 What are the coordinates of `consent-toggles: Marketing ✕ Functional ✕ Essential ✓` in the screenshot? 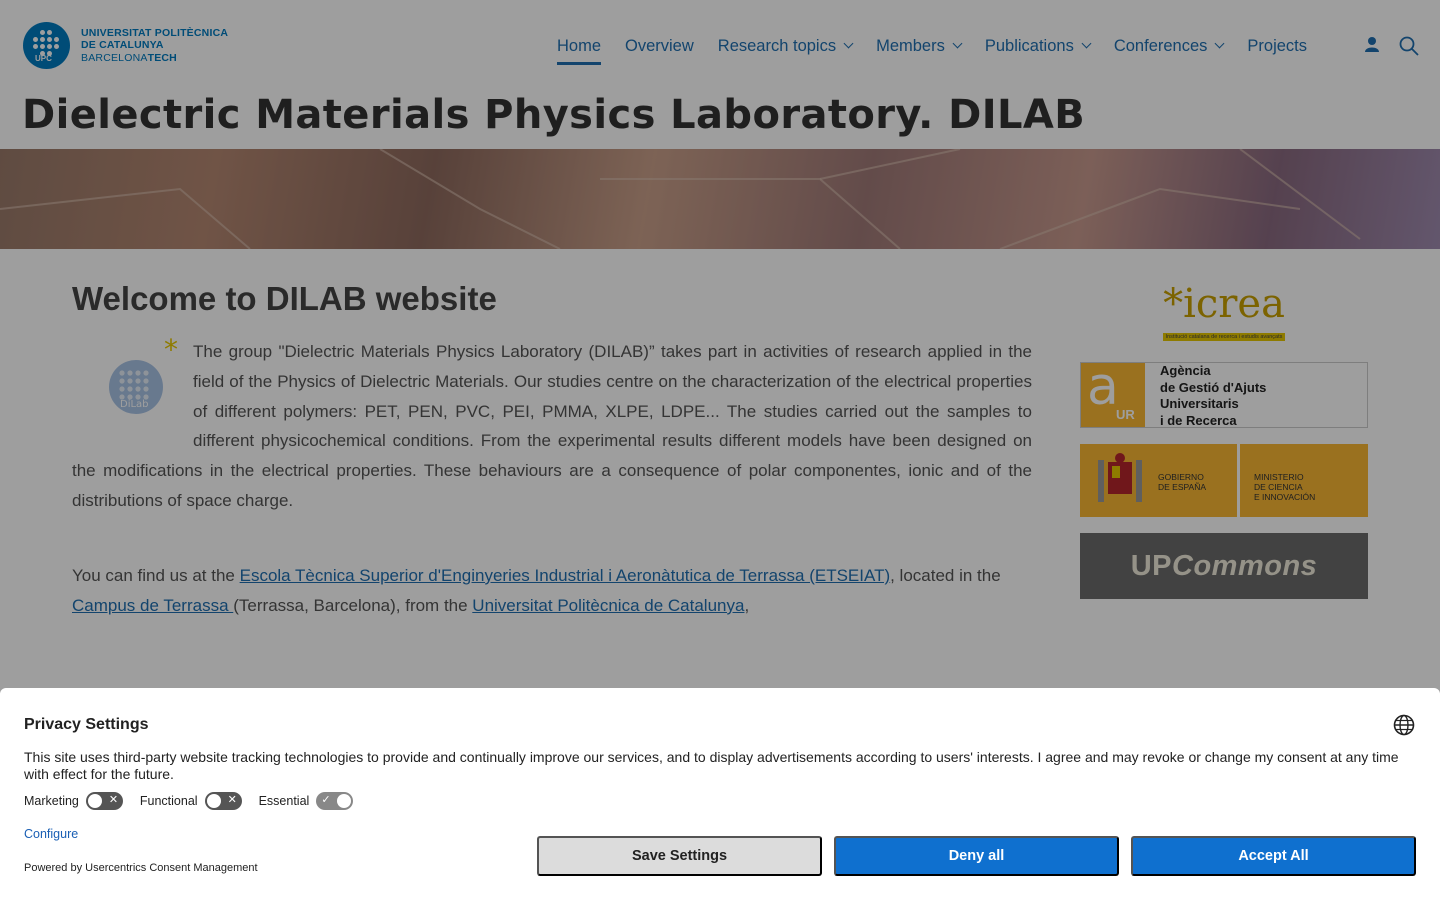 It's located at (197, 801).